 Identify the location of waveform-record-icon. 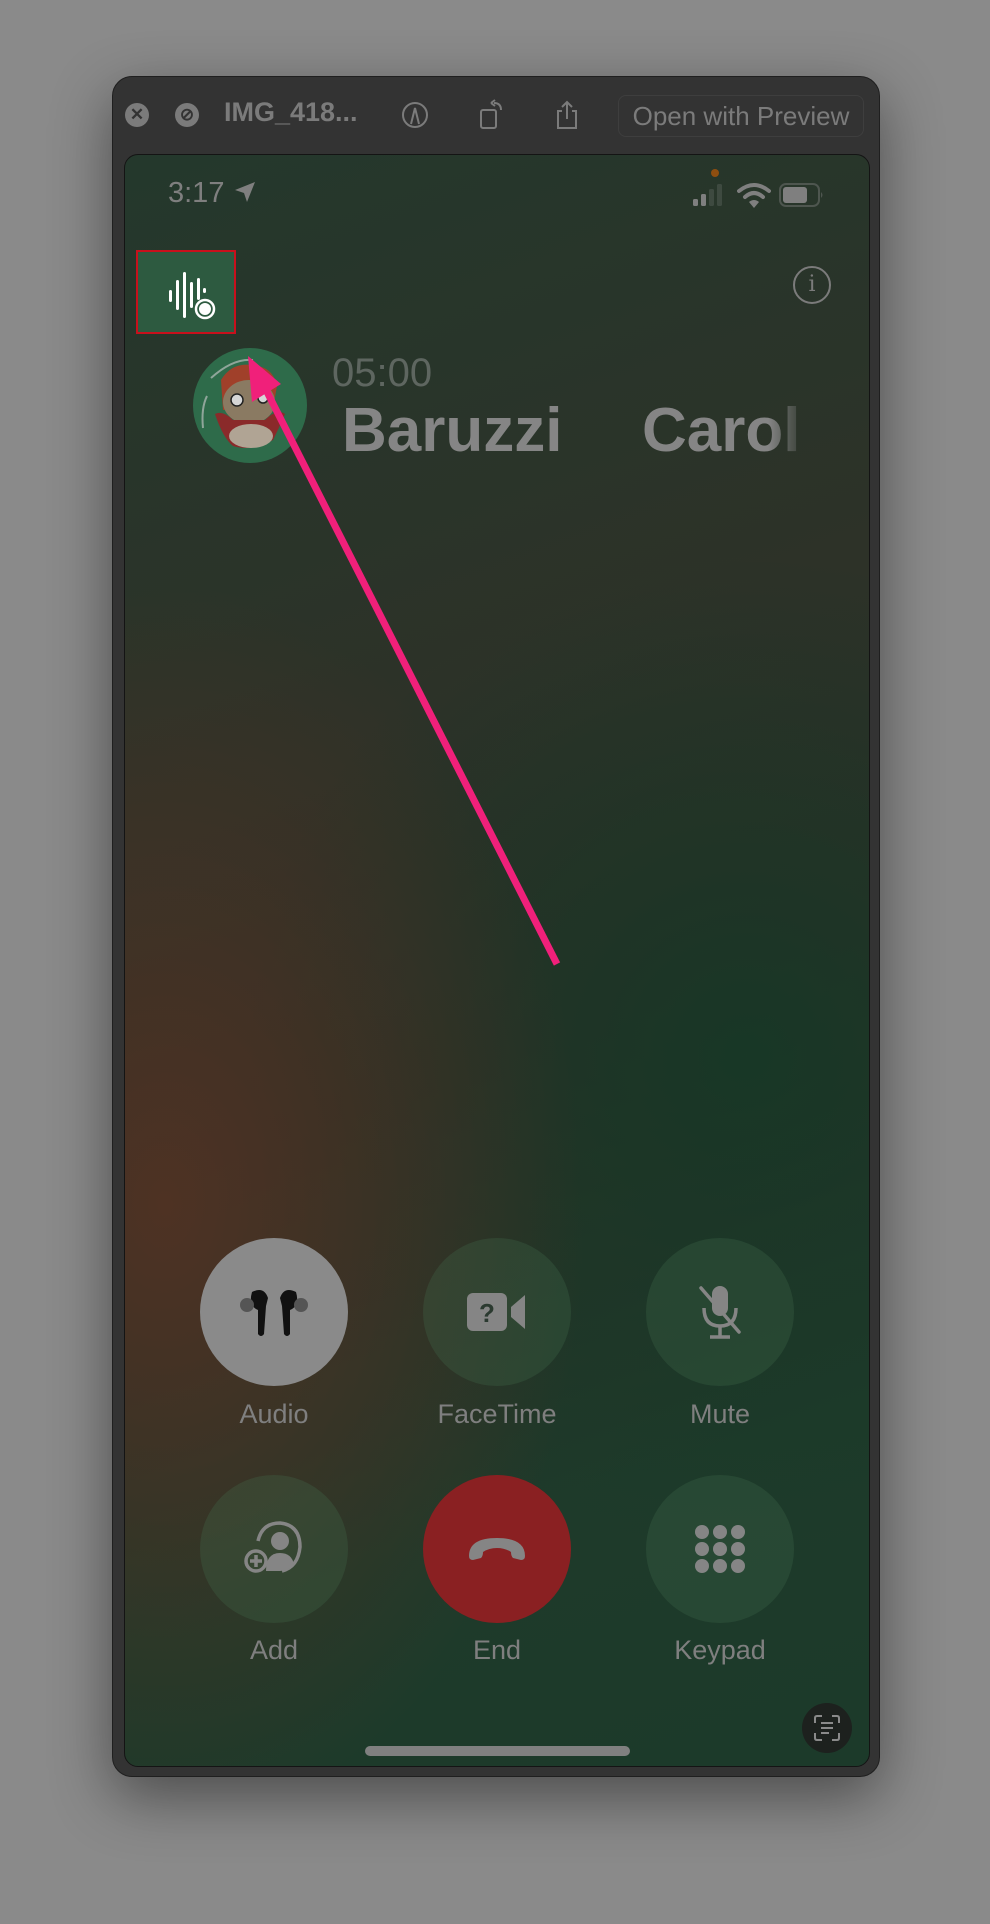
(192, 296).